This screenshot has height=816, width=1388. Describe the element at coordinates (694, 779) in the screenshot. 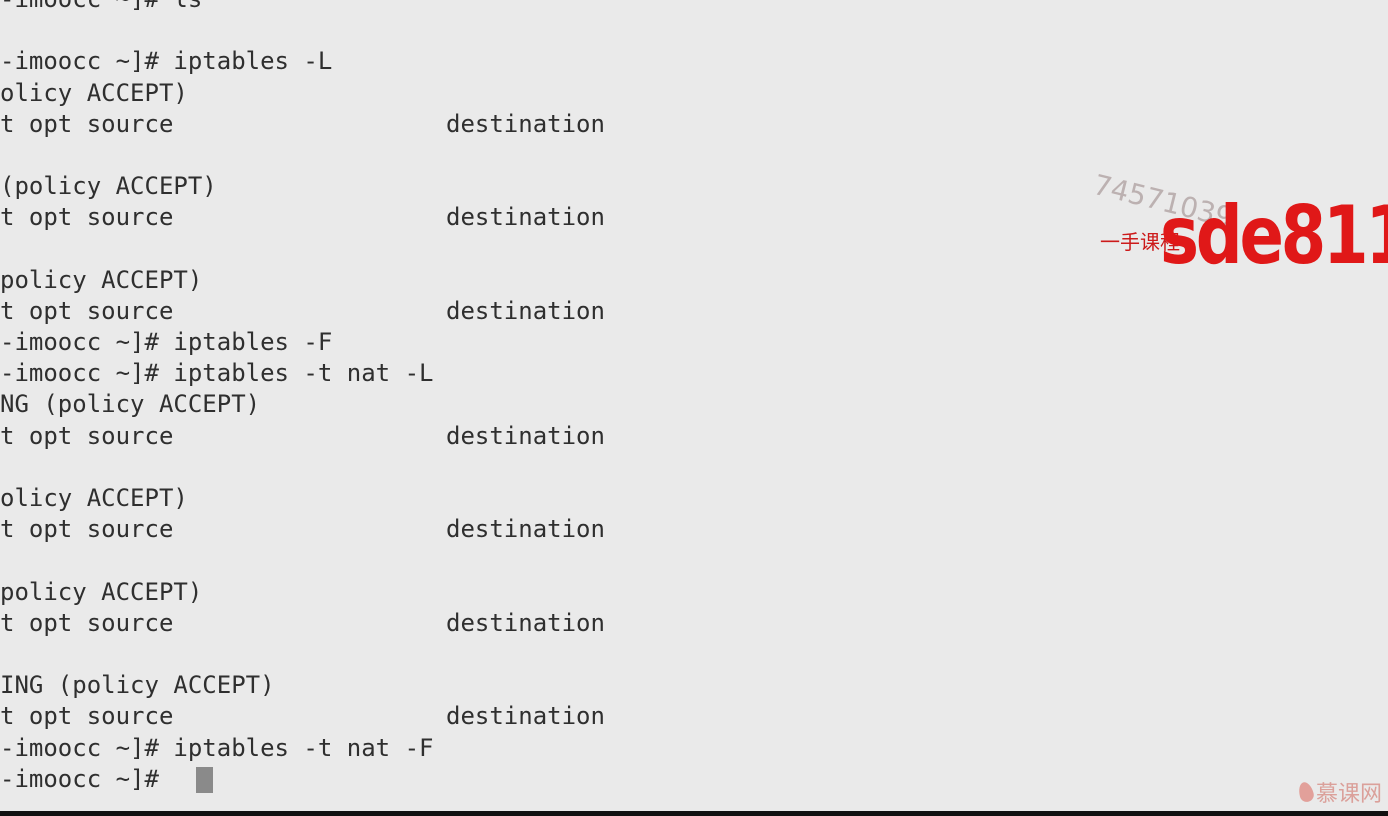

I see `terminal-prompt-line: -imoocc ~]#` at that location.